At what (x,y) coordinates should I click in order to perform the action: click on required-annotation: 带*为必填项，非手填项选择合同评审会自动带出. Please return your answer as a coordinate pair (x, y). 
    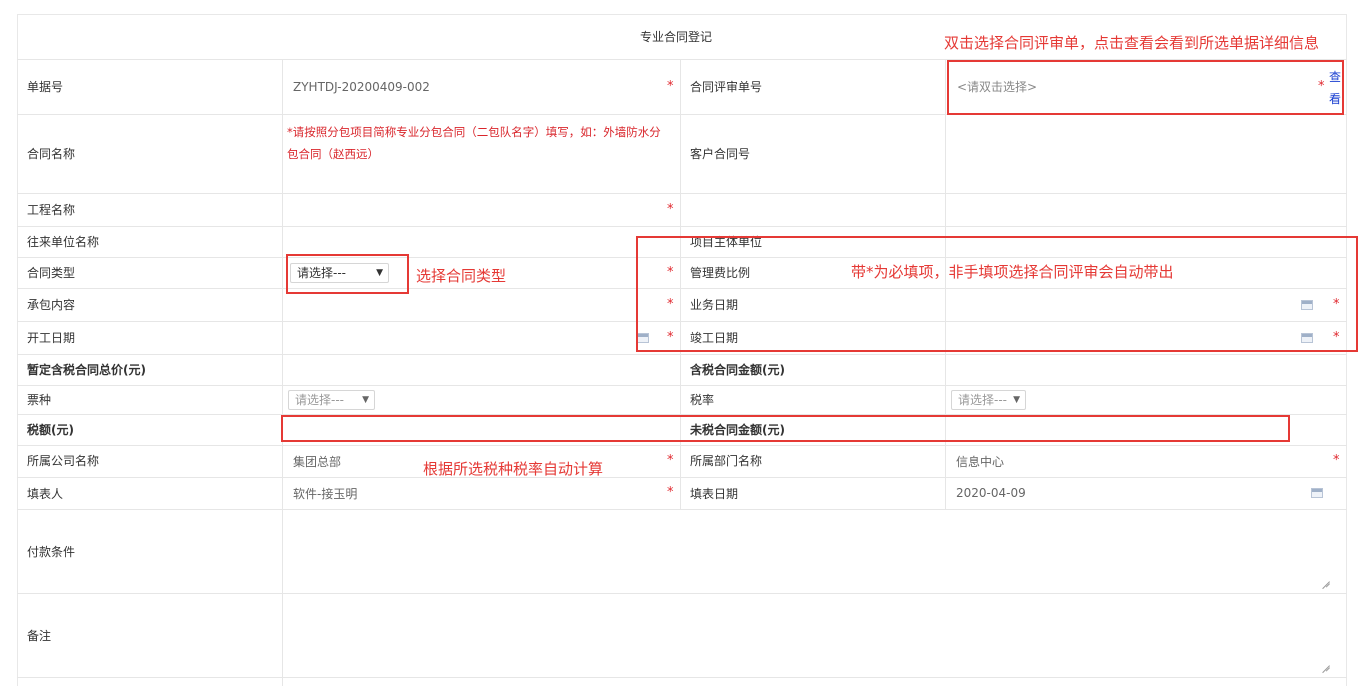
    Looking at the image, I should click on (1012, 272).